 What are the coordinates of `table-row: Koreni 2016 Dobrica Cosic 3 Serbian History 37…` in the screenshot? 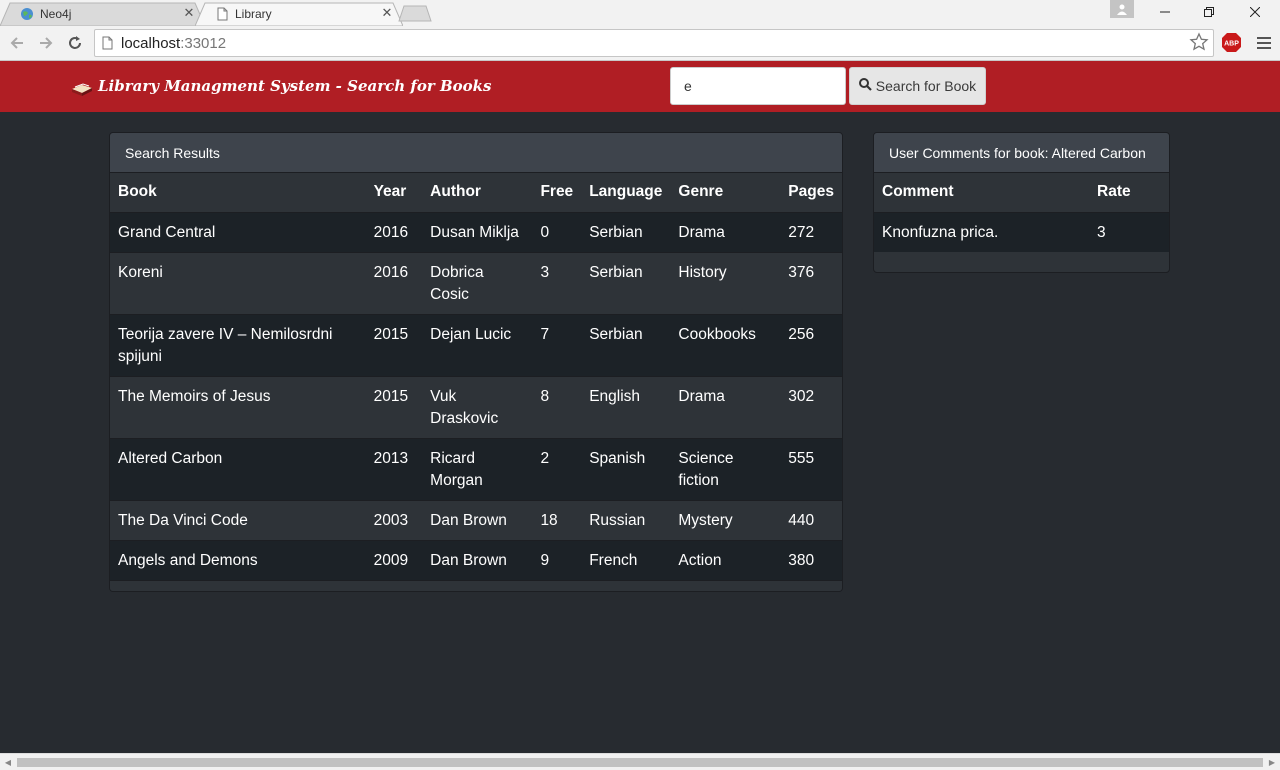 It's located at (476, 282).